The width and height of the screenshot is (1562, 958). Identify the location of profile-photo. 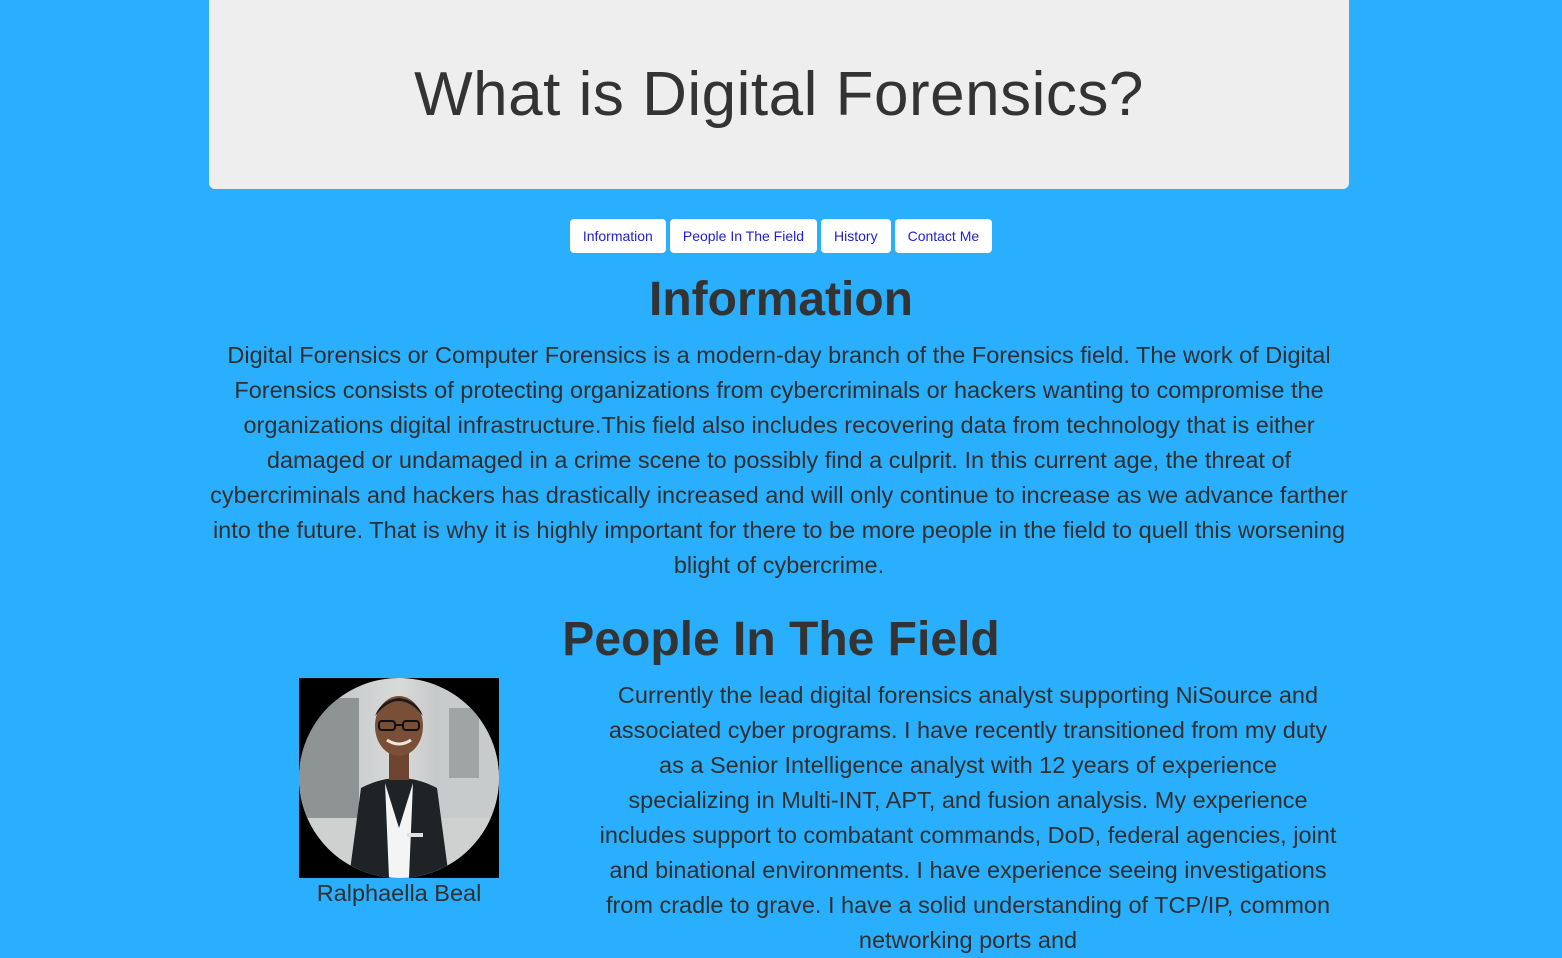
(399, 778).